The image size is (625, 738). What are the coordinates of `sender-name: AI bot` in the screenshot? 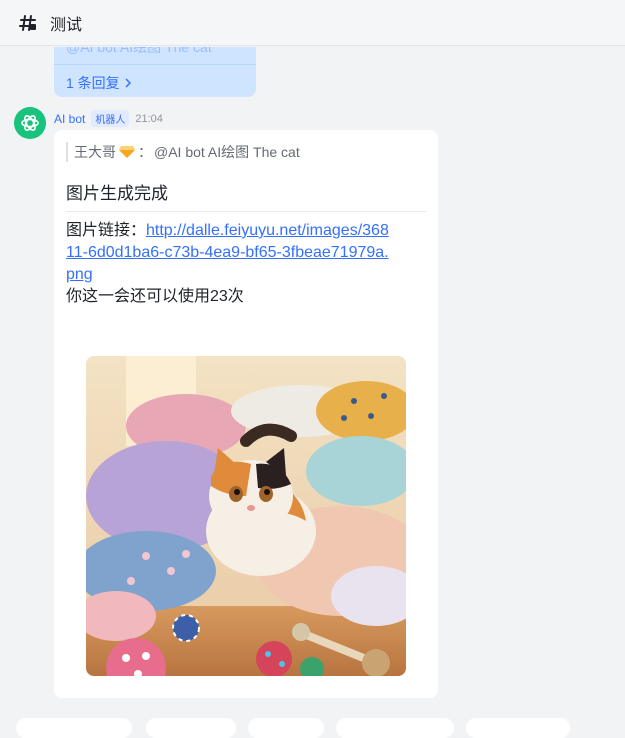 It's located at (69, 119).